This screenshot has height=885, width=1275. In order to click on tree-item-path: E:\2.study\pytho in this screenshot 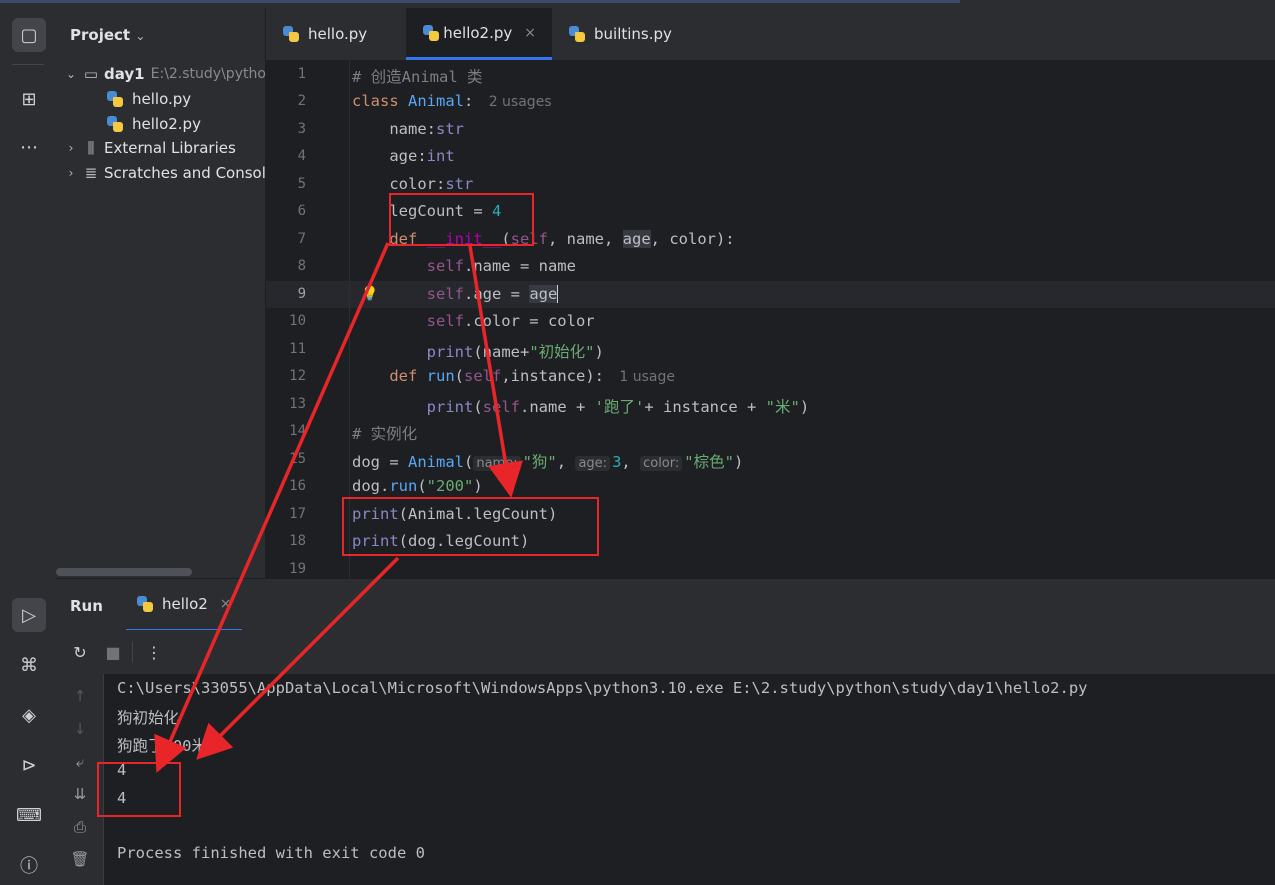, I will do `click(208, 74)`.